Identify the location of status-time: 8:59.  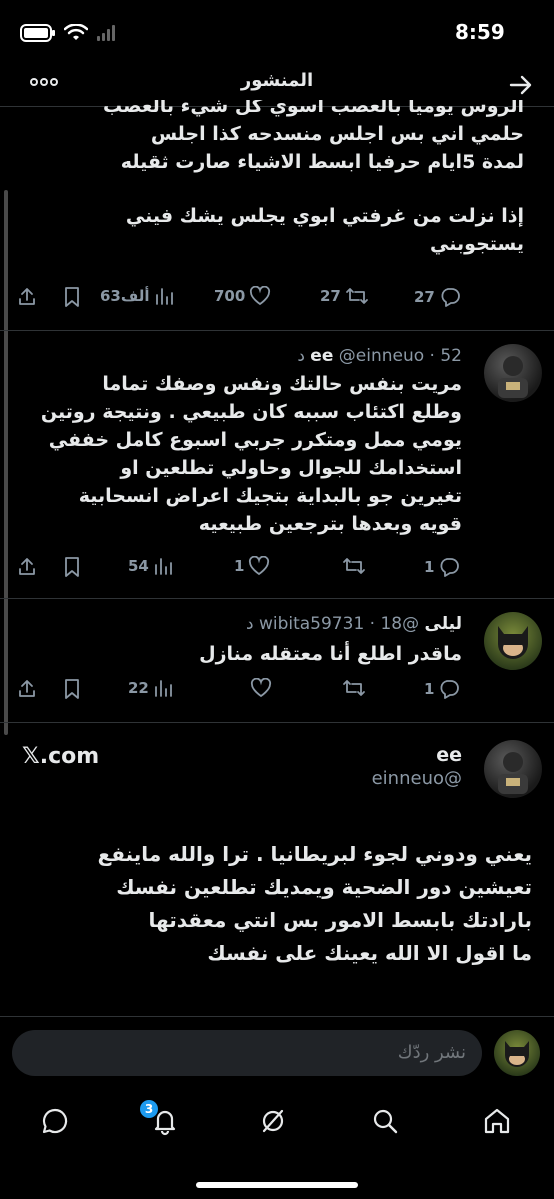
(480, 32).